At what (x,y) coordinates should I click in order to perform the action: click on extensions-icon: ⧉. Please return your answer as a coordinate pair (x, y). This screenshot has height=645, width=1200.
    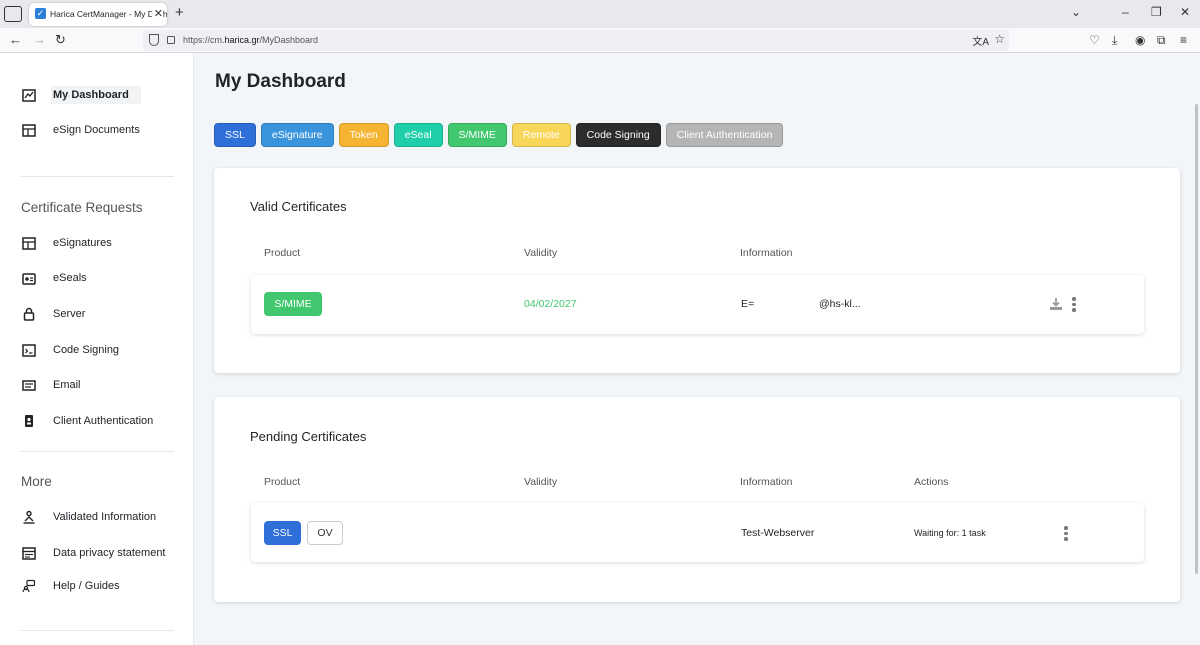
    Looking at the image, I should click on (1161, 40).